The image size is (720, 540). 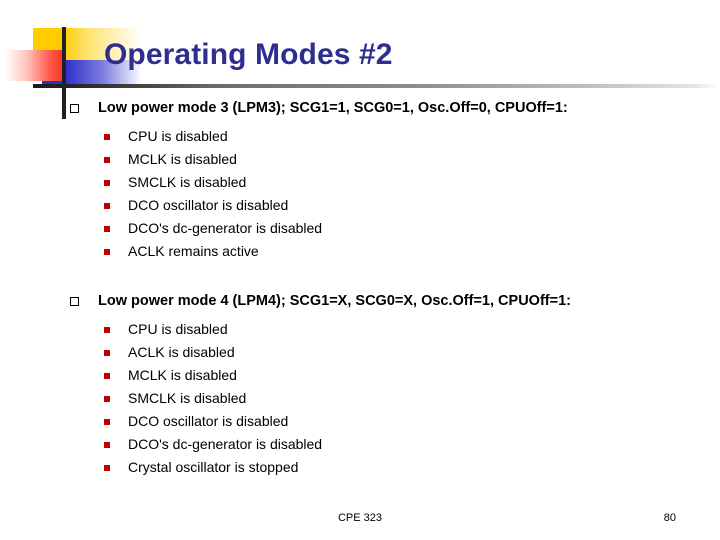 What do you see at coordinates (360, 468) in the screenshot?
I see `list-item: Crystal oscillator is stopped` at bounding box center [360, 468].